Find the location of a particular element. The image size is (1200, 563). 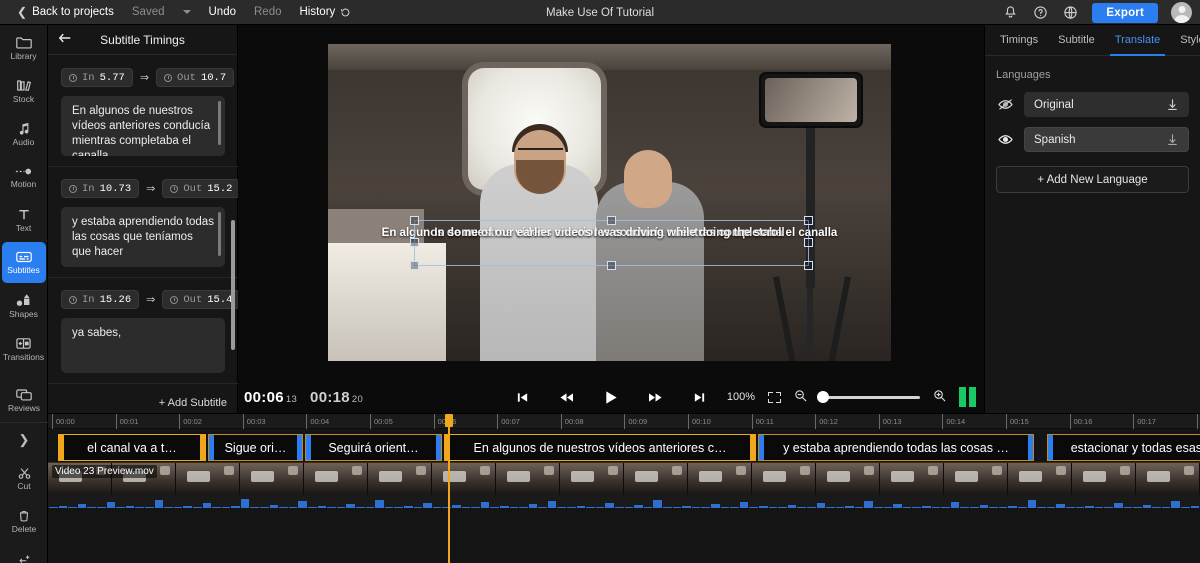

sidebar-item-audio: Audio is located at coordinates (24, 133).